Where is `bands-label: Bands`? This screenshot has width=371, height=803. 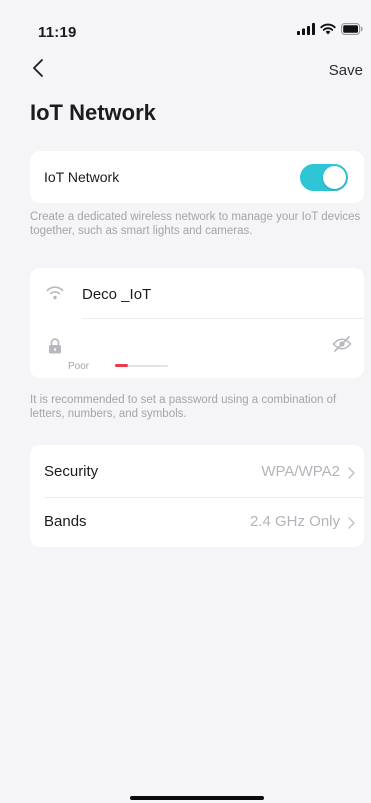
bands-label: Bands is located at coordinates (65, 521).